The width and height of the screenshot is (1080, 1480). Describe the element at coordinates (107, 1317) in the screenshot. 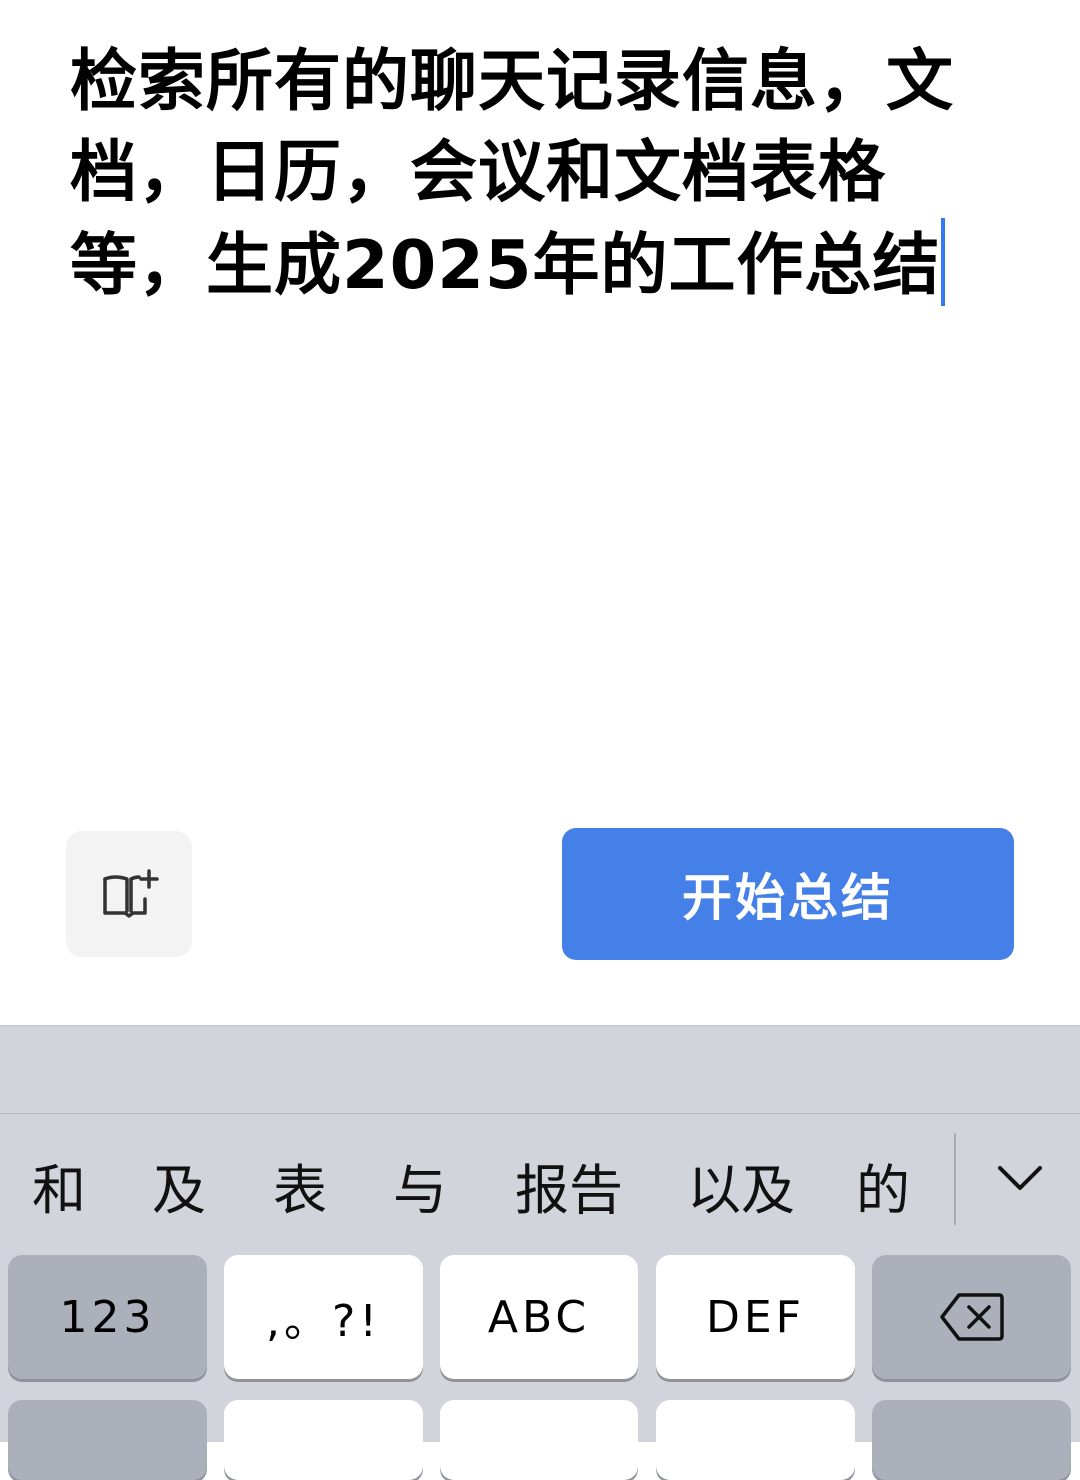

I see `numbers-key: 123` at that location.